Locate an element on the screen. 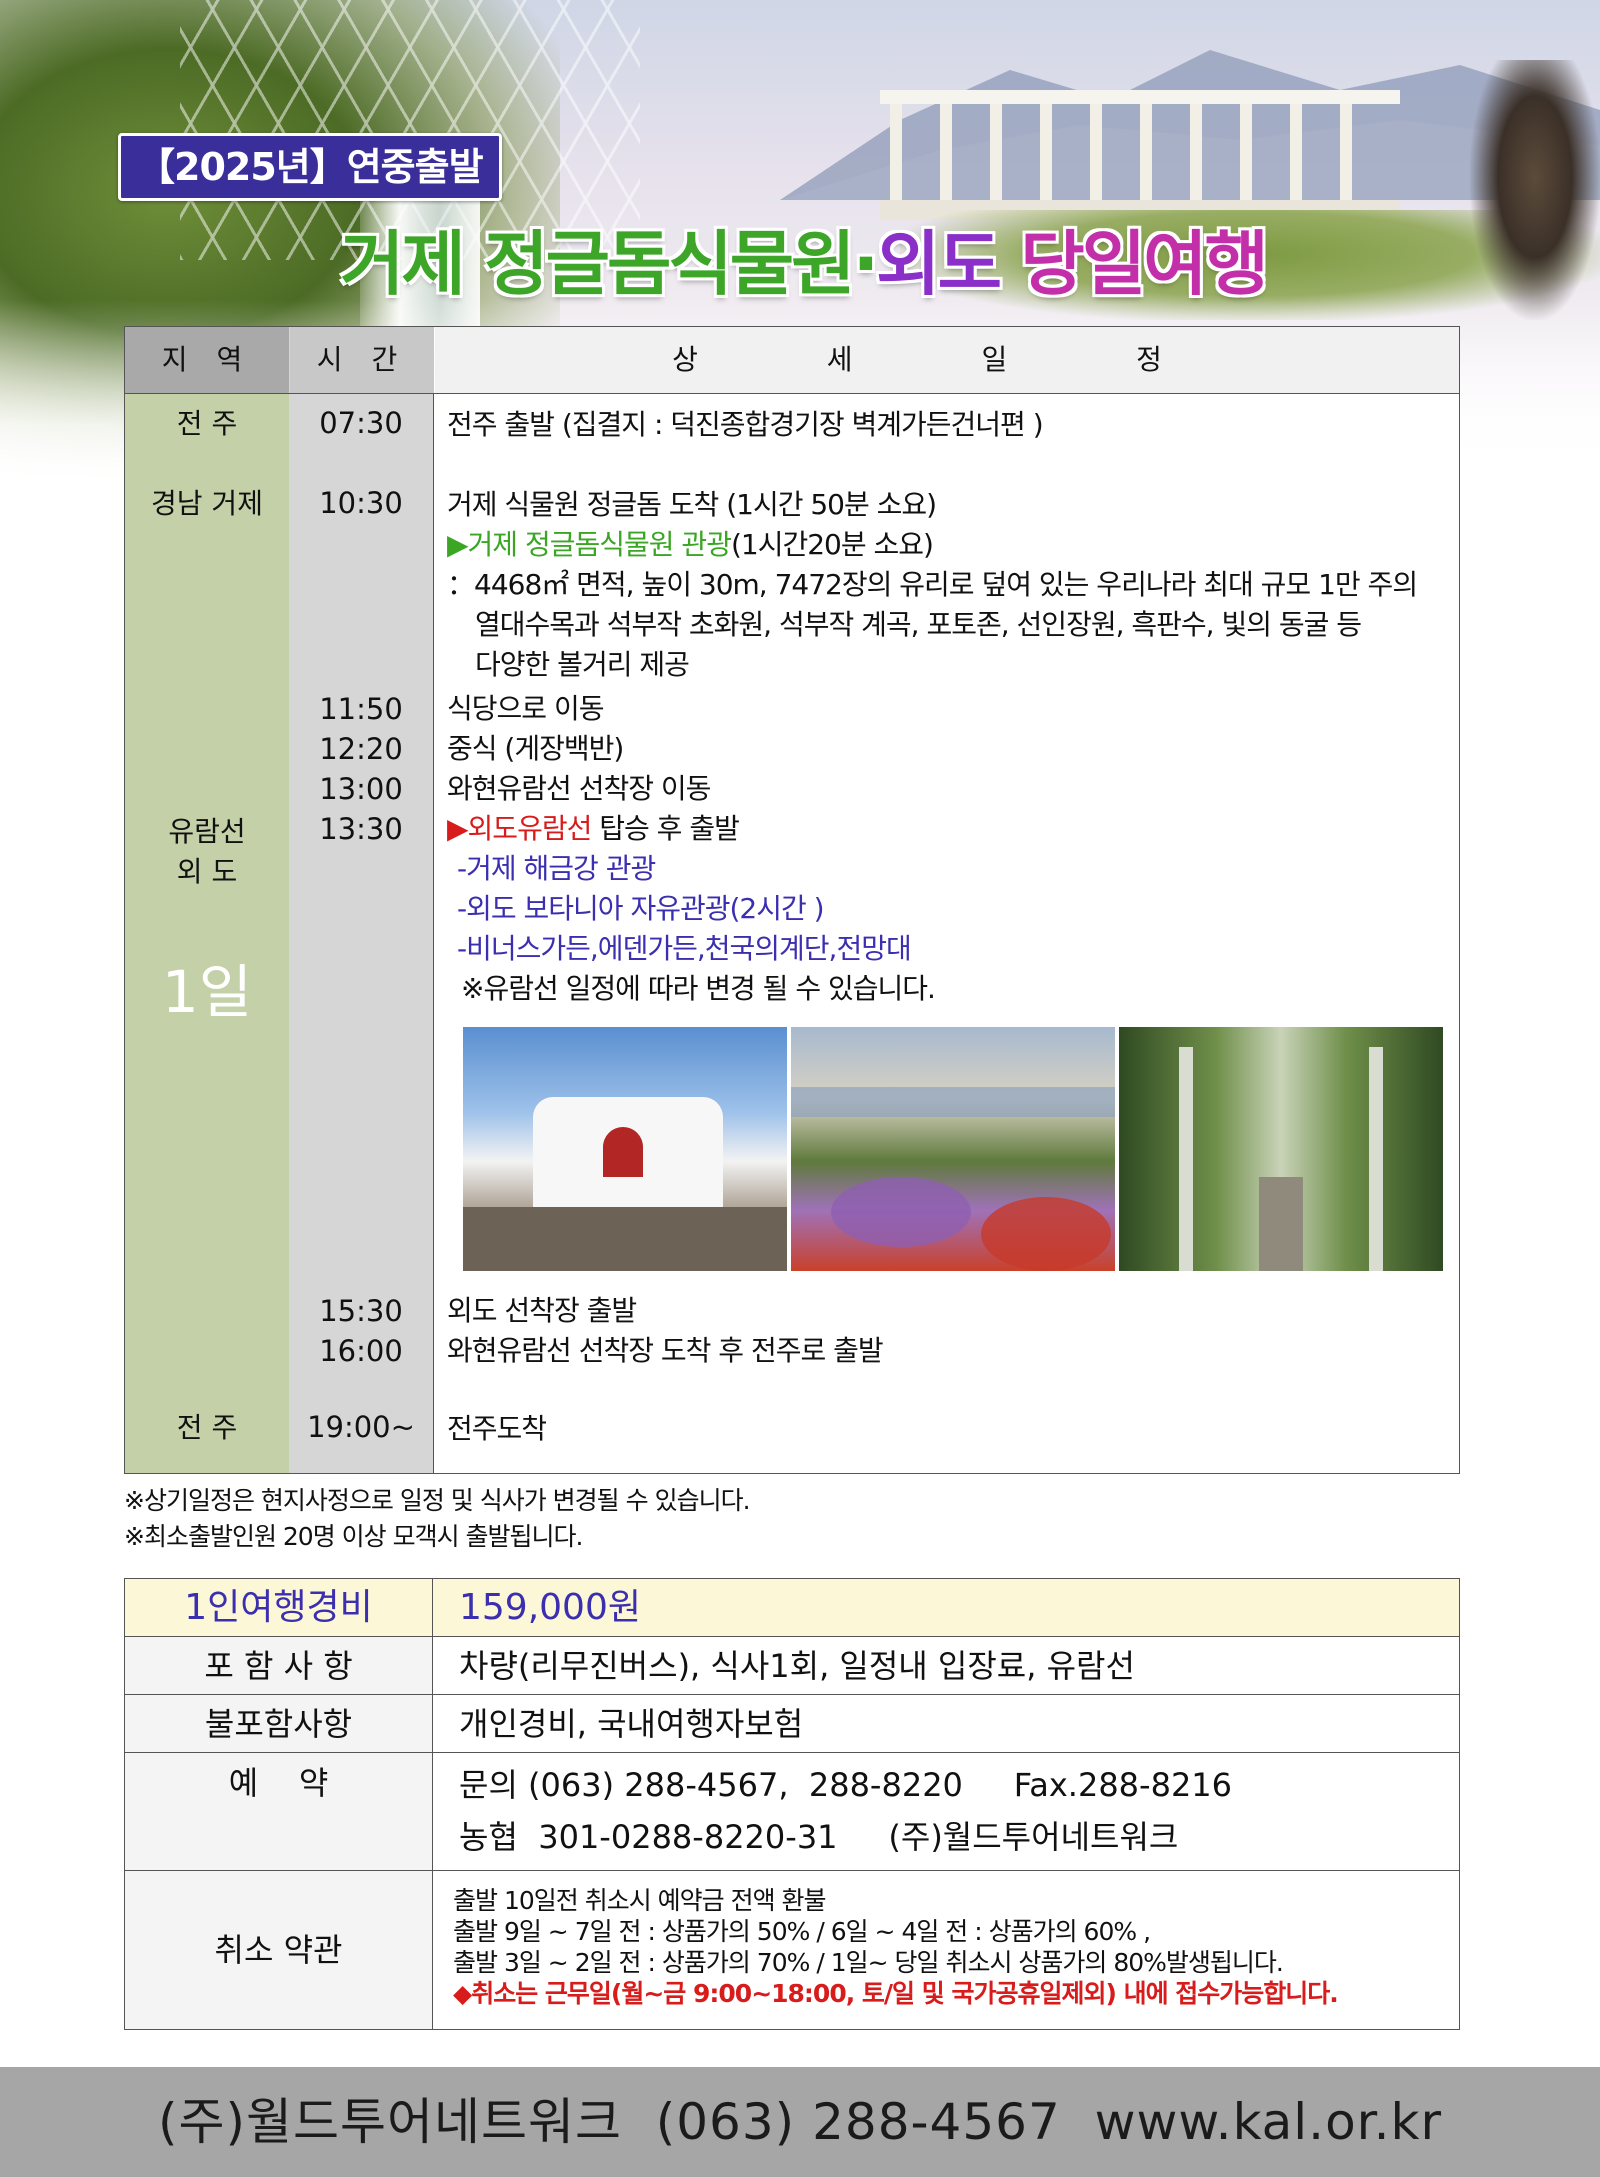  footer-text: (주)월드투어네트워크 (063) 288-4567 www.kal.or.kr is located at coordinates (800, 2122).